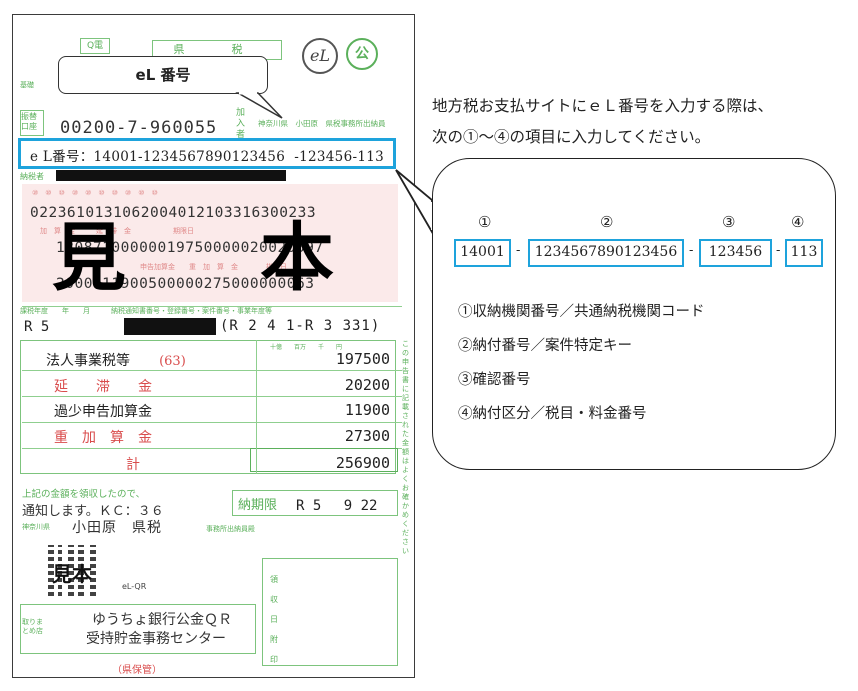 The height and width of the screenshot is (691, 858). I want to click on part-1-box: 14001, so click(482, 253).